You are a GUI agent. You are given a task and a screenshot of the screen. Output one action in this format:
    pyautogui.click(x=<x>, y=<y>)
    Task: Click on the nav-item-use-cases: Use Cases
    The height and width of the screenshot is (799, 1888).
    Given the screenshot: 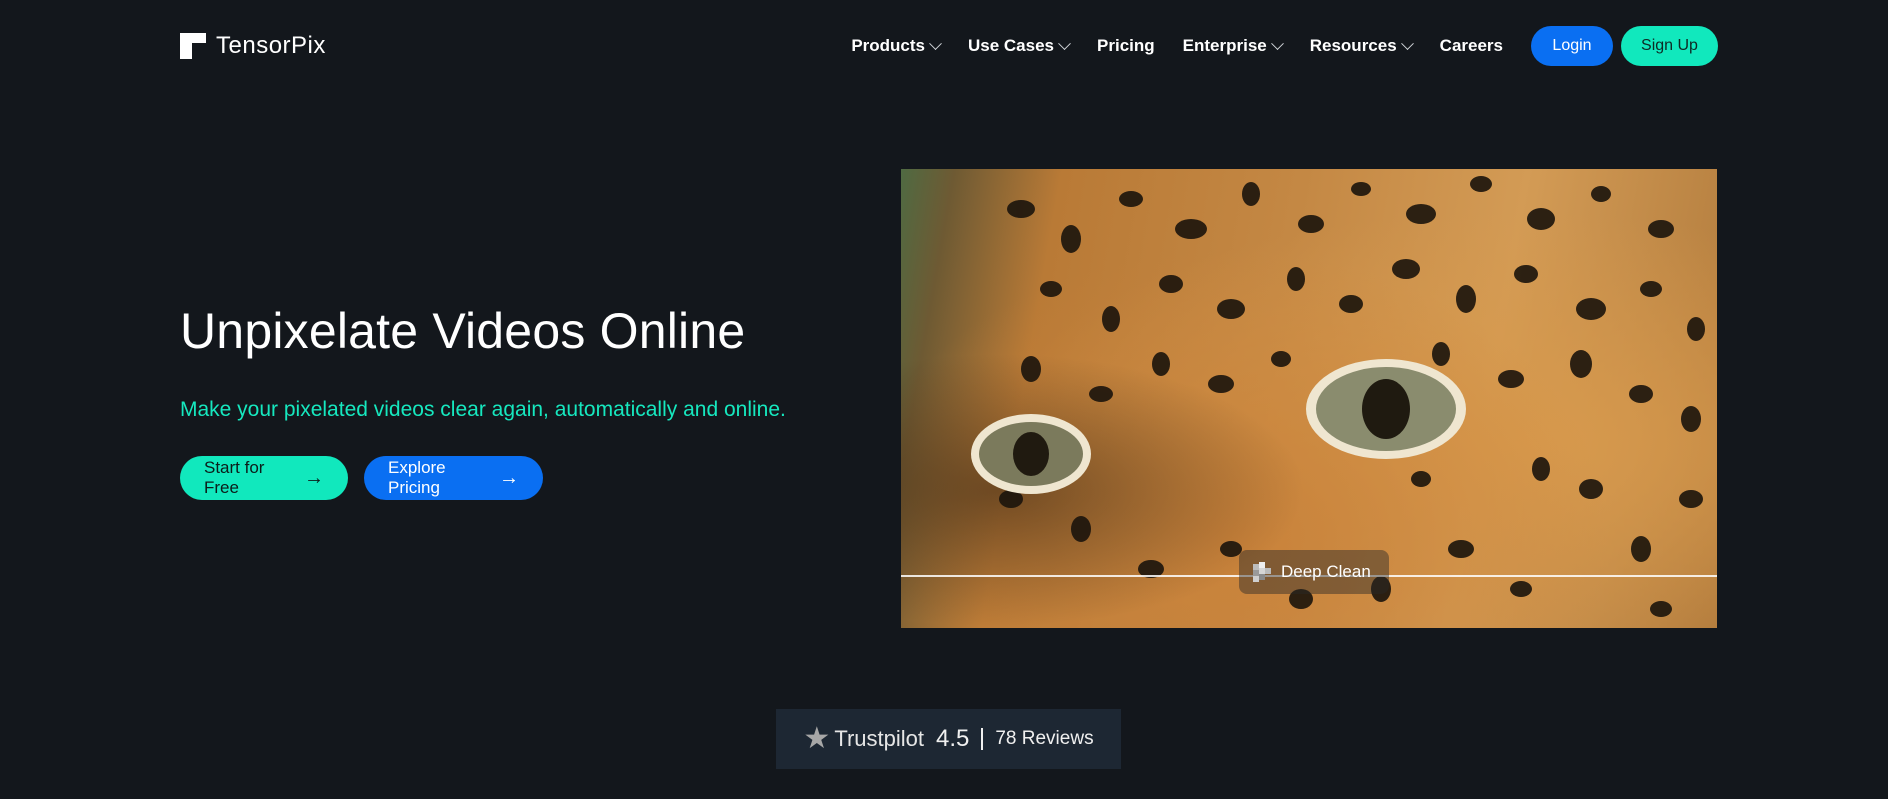 What is the action you would take?
    pyautogui.click(x=1019, y=46)
    